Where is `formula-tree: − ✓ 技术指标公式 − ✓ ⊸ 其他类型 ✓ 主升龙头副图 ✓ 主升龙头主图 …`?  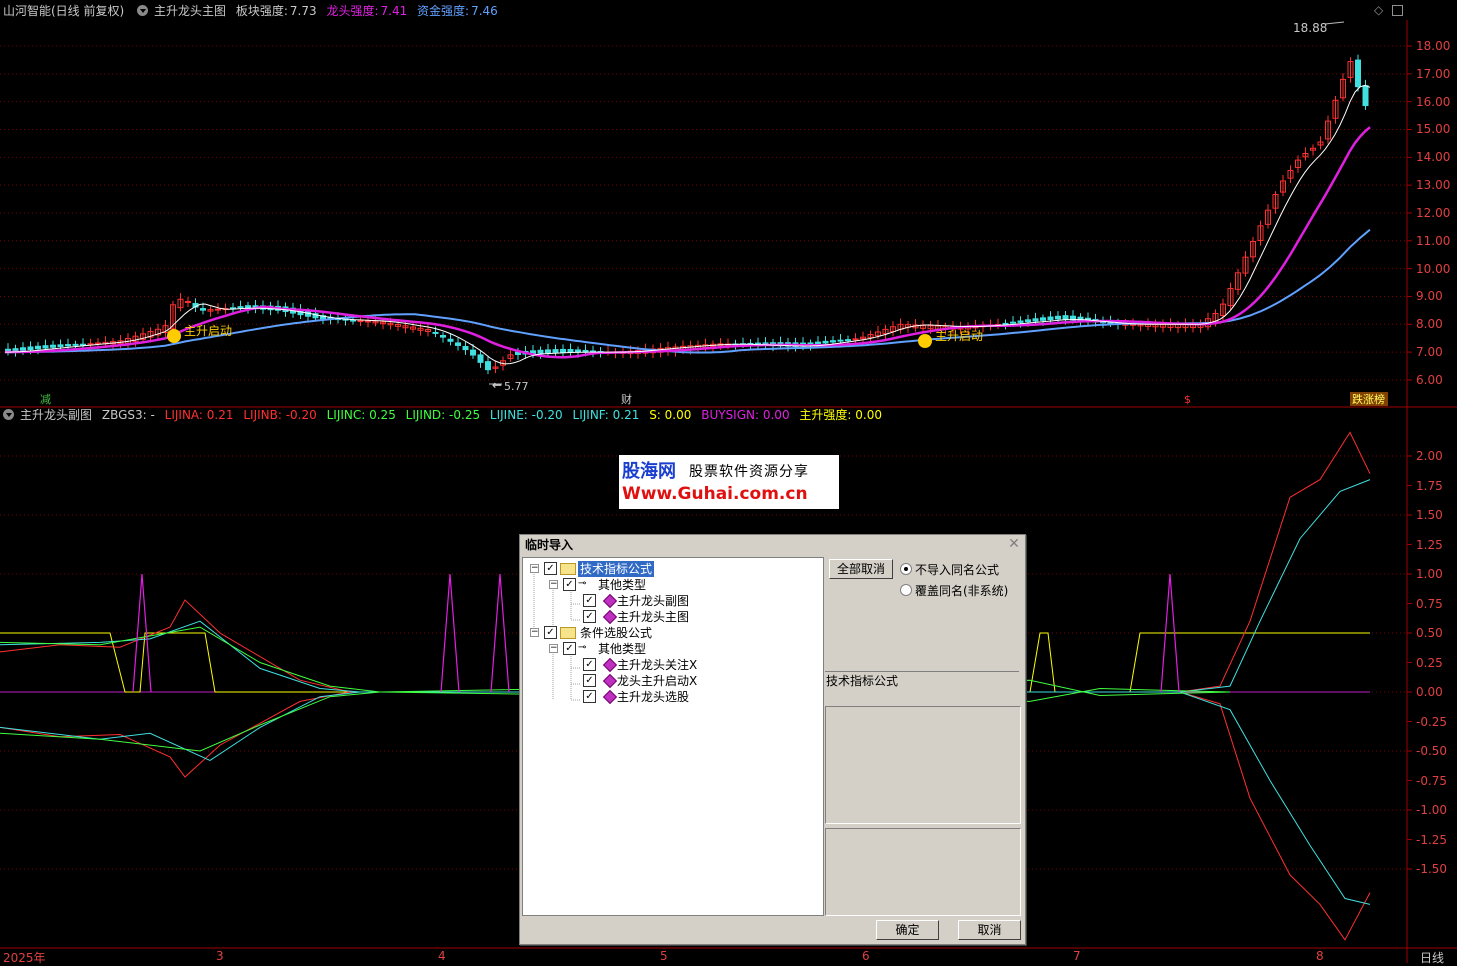
formula-tree: − ✓ 技术指标公式 − ✓ ⊸ 其他类型 ✓ 主升龙头副图 ✓ 主升龙头主图 … is located at coordinates (673, 736).